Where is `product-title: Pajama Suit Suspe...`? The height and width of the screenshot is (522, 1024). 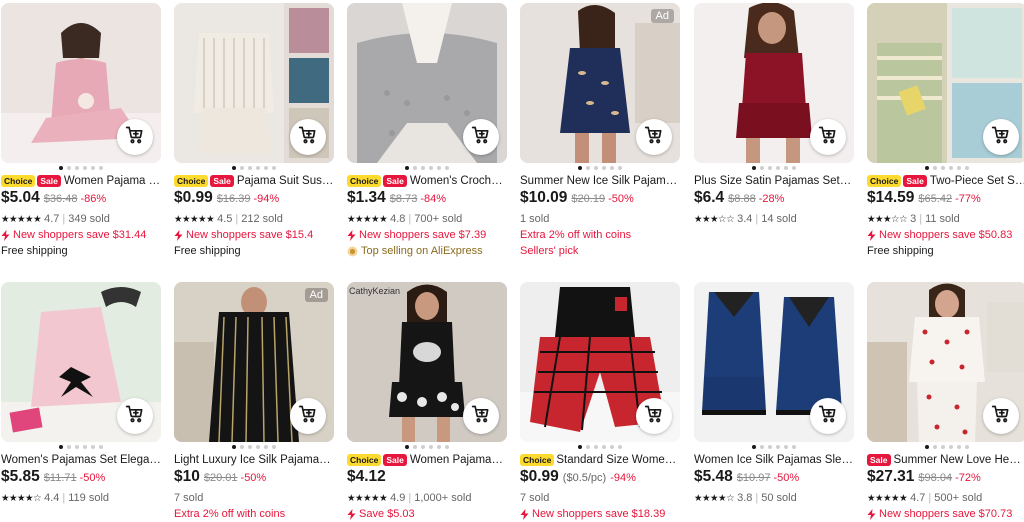 product-title: Pajama Suit Suspe... is located at coordinates (285, 181).